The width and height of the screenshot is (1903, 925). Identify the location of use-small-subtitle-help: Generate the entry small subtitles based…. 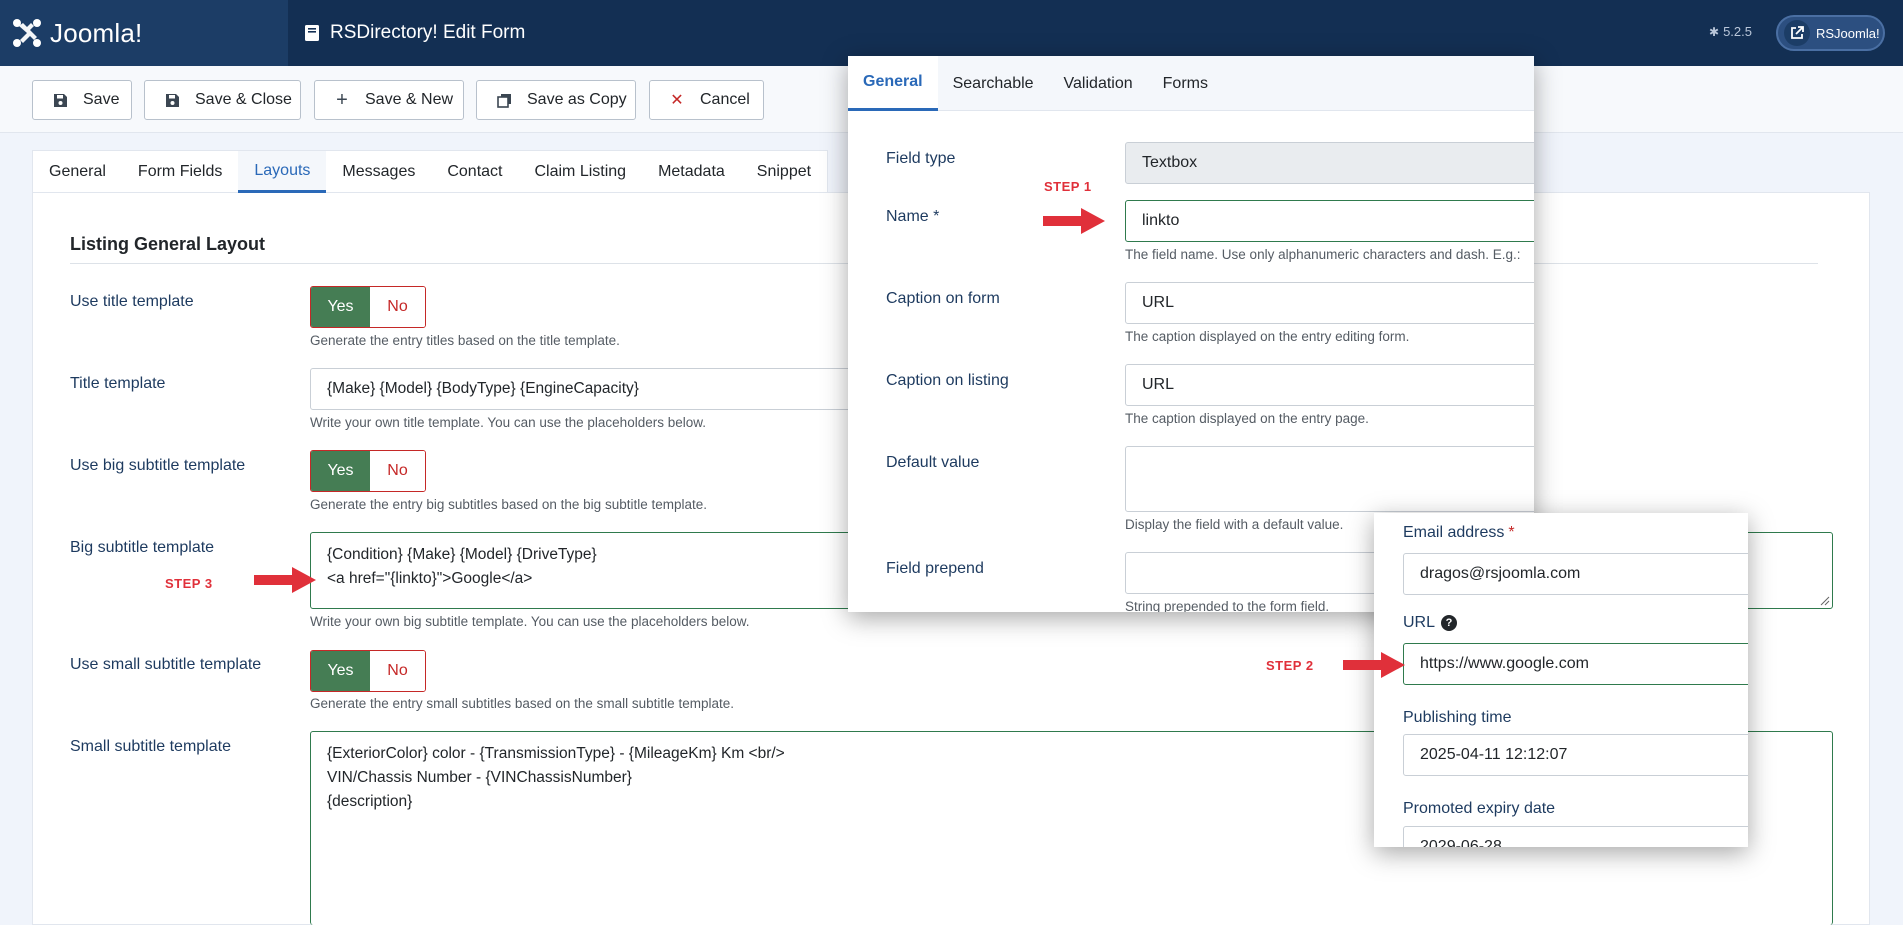
(522, 703).